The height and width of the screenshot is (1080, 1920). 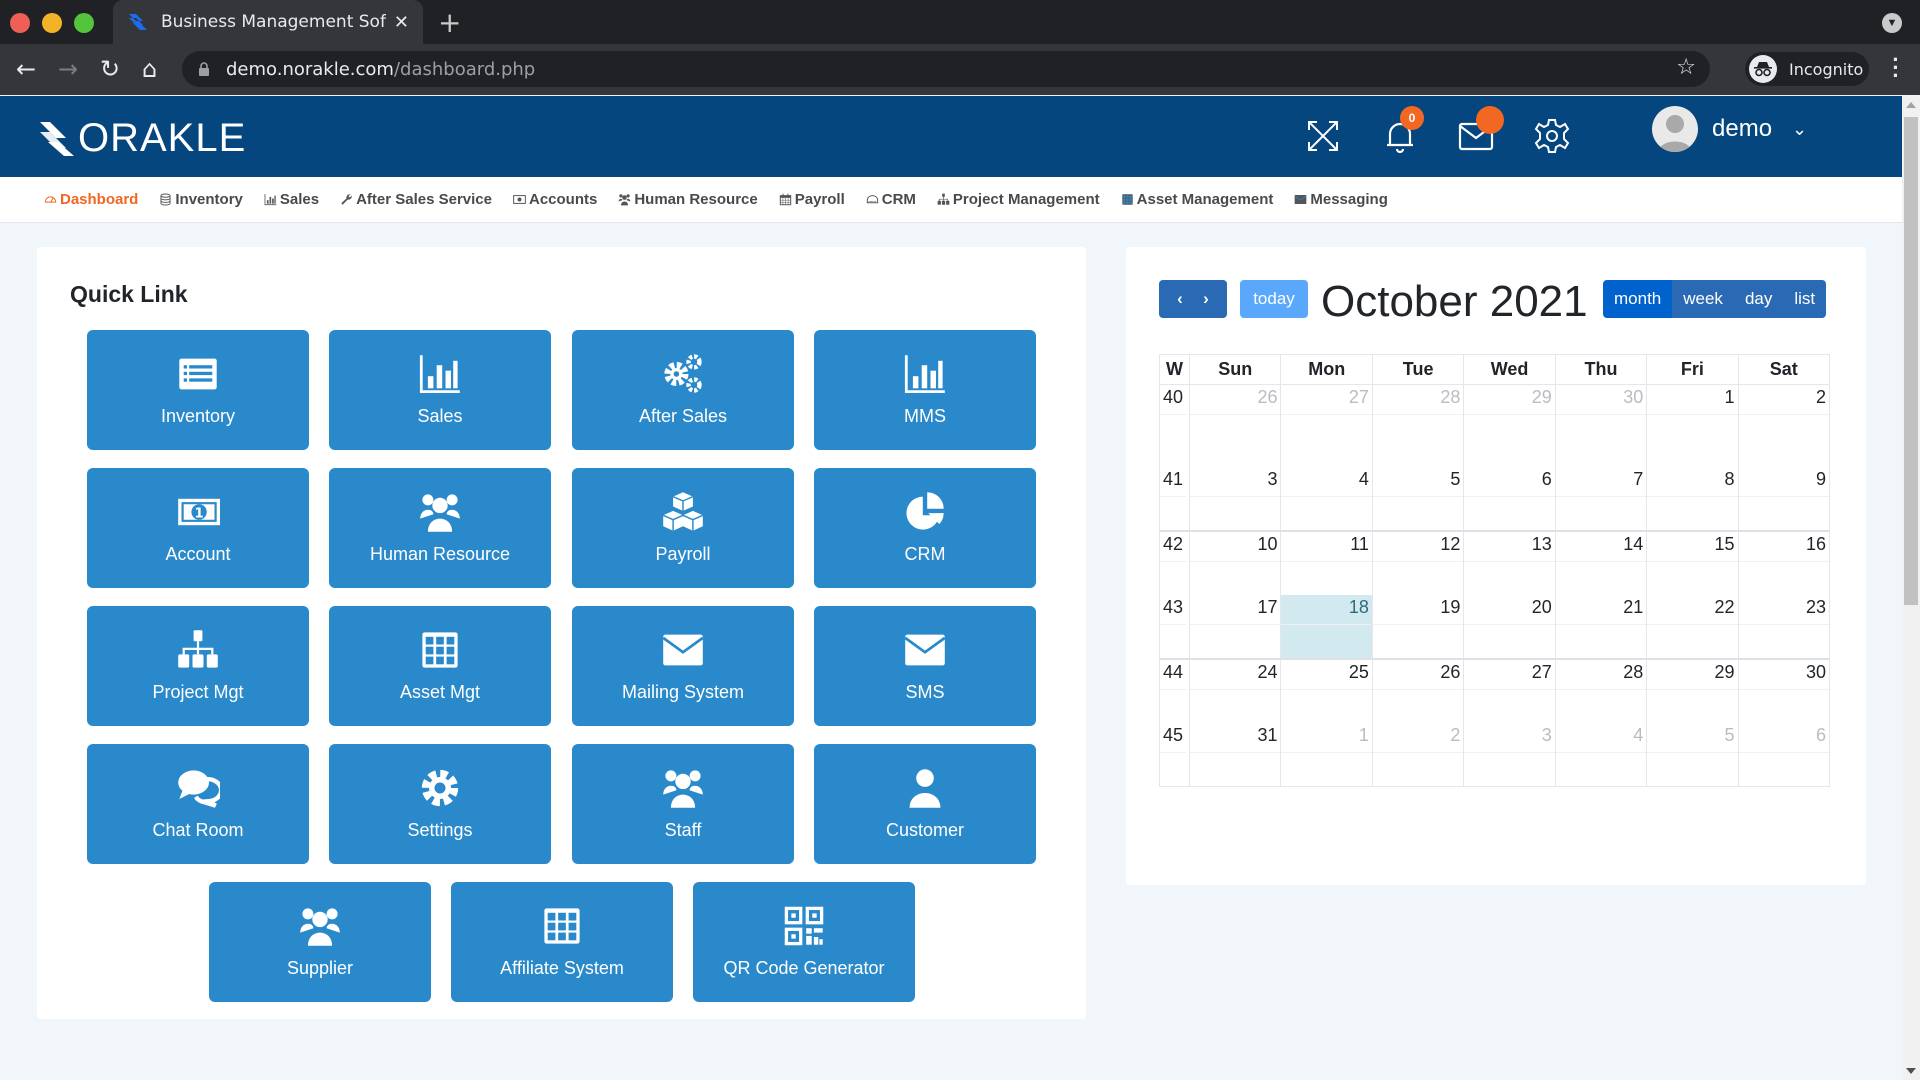 What do you see at coordinates (1418, 562) in the screenshot?
I see `calendar-day: 12` at bounding box center [1418, 562].